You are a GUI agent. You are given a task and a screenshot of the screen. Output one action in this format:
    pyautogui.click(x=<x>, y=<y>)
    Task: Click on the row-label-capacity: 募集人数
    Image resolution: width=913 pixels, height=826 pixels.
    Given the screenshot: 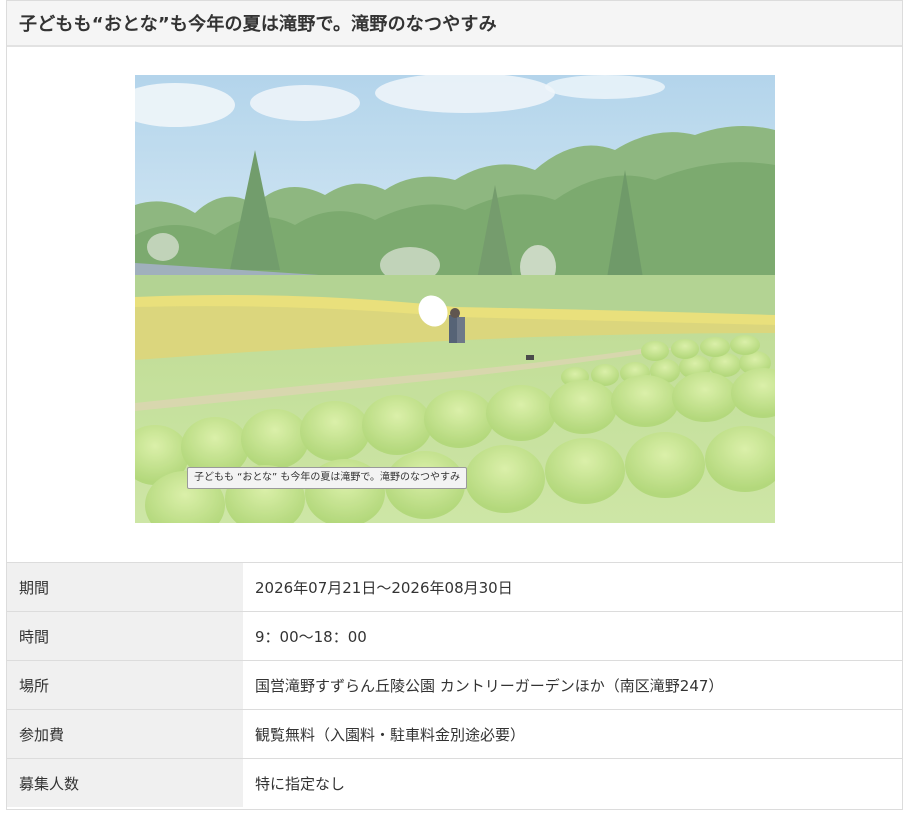 What is the action you would take?
    pyautogui.click(x=125, y=782)
    